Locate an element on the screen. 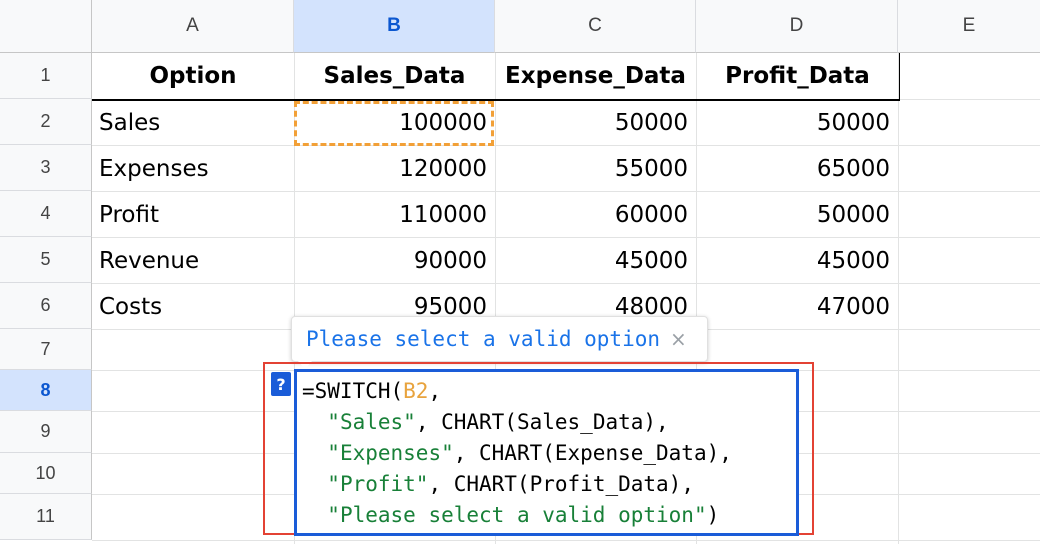  formula-line-3-string: "Expenses" is located at coordinates (390, 453).